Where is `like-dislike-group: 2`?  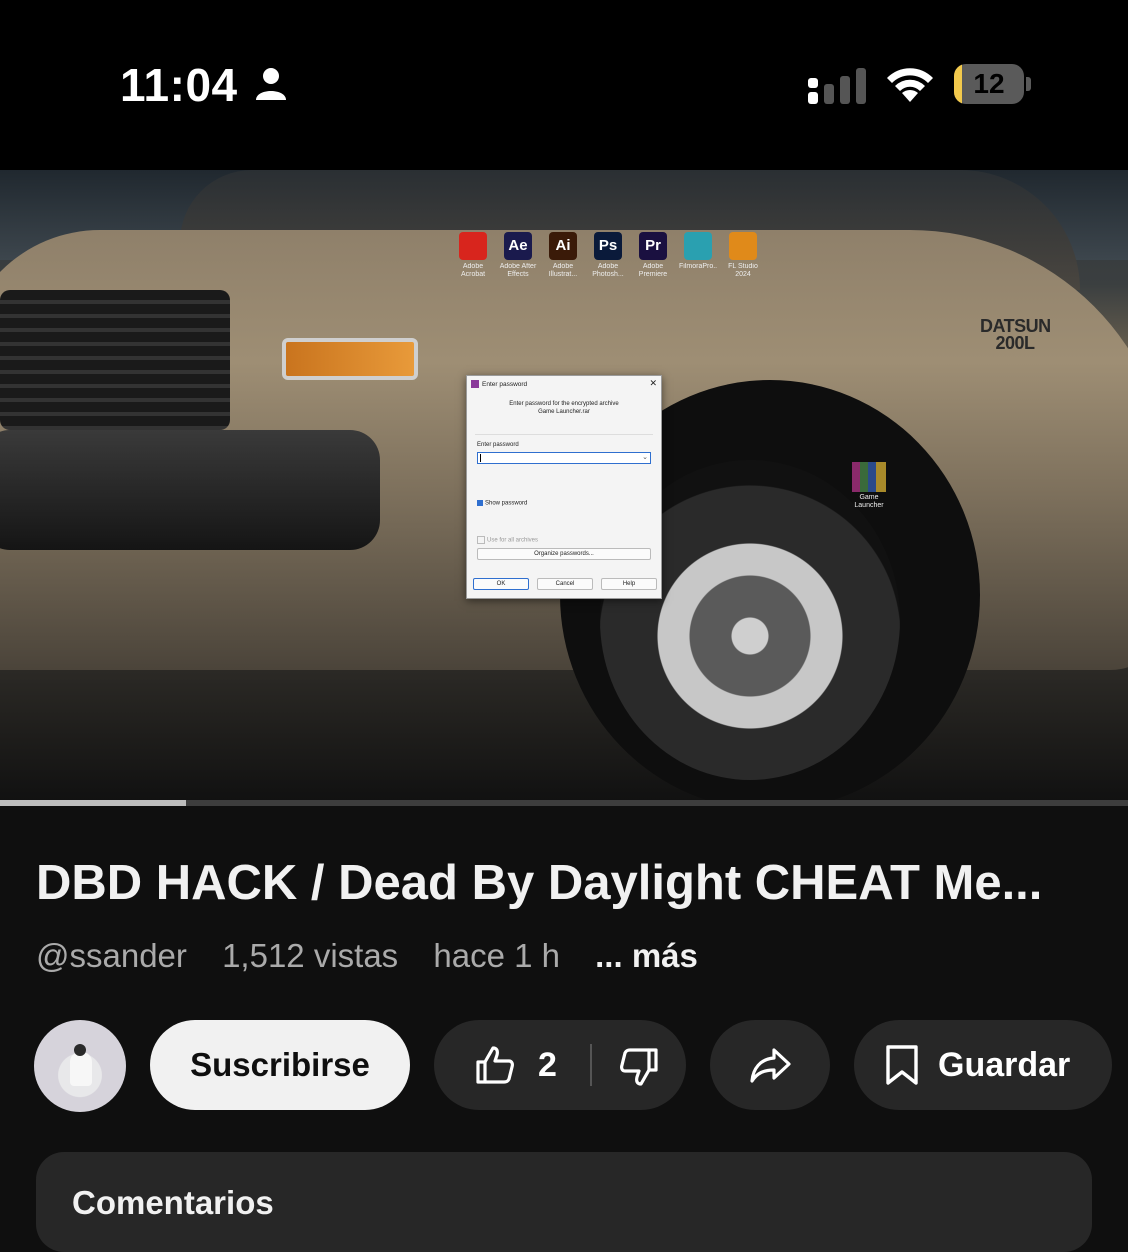 like-dislike-group: 2 is located at coordinates (560, 1065).